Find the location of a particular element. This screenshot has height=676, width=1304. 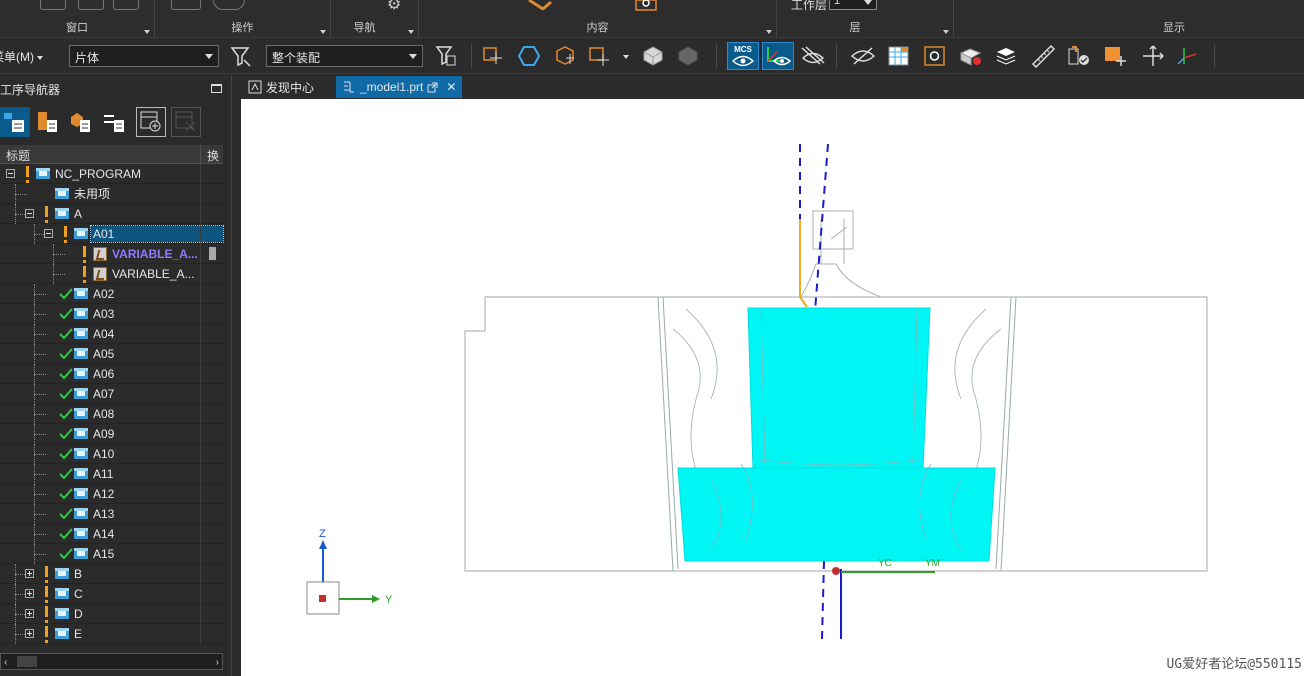

shaded-cube-icon is located at coordinates (653, 56).